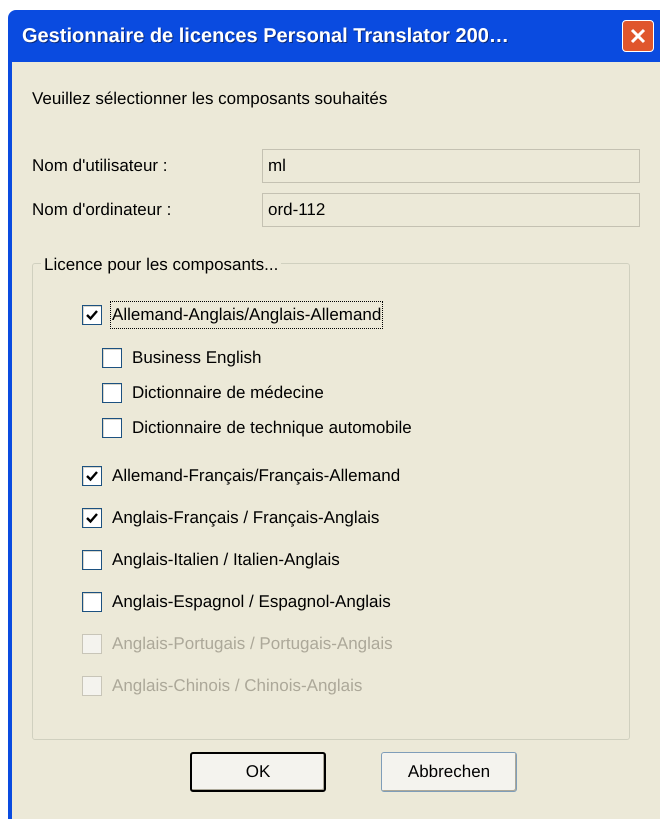 This screenshot has width=660, height=819. What do you see at coordinates (226, 560) in the screenshot?
I see `checkbox-label: Anglais-Italien / Italien-Anglais` at bounding box center [226, 560].